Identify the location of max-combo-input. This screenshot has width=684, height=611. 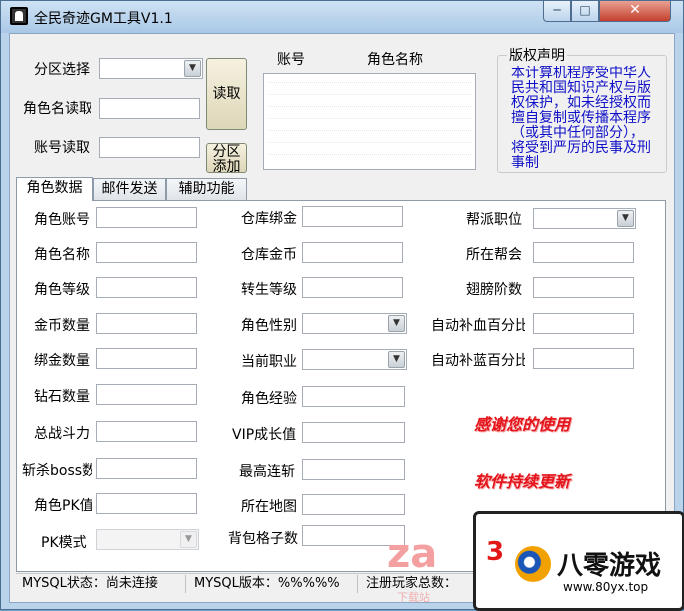
(353, 469).